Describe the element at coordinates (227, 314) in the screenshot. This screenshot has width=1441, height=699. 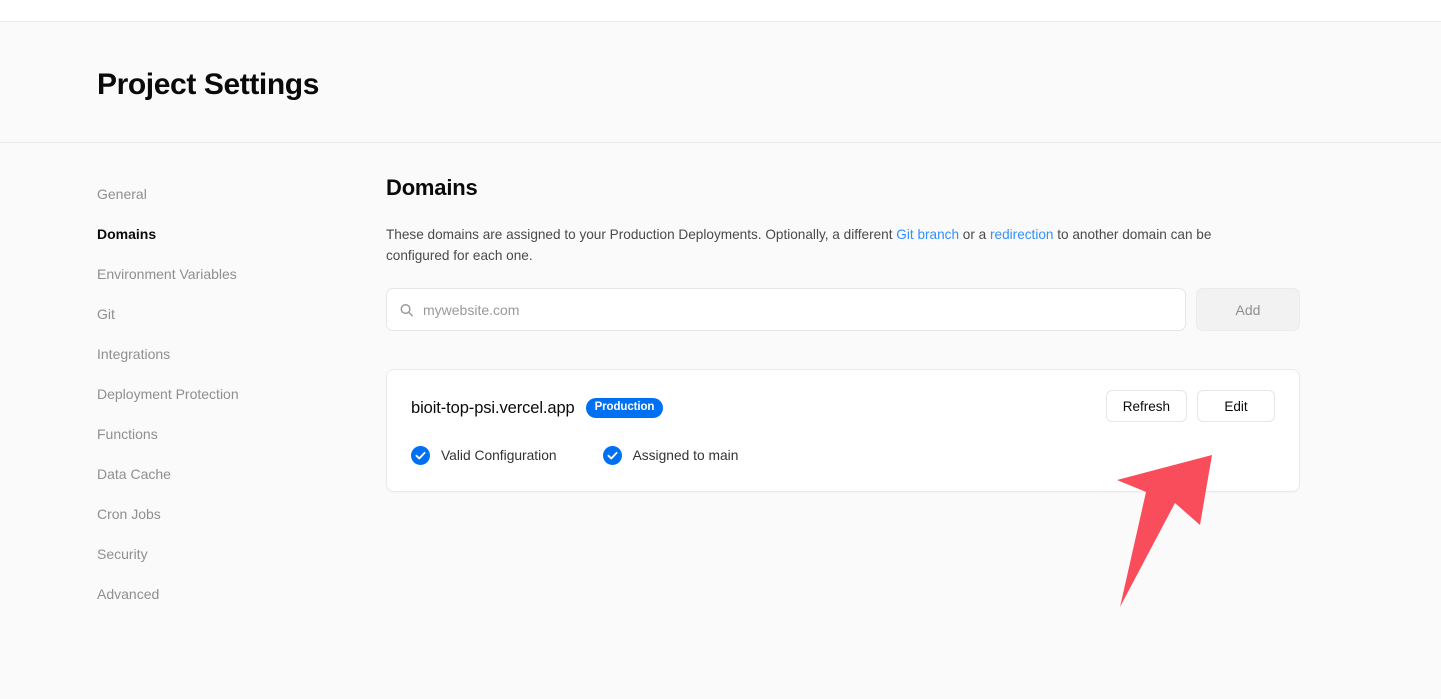
I see `sidebar-item-git: Git` at that location.